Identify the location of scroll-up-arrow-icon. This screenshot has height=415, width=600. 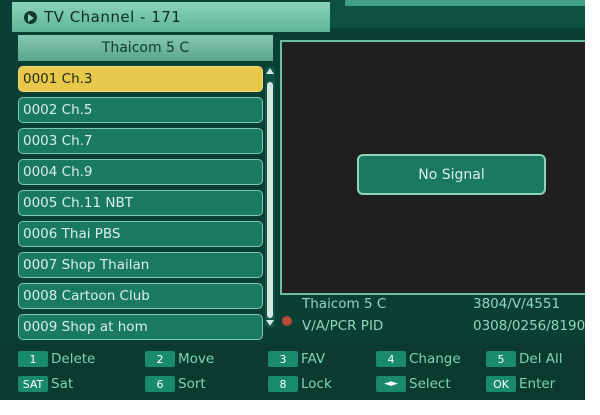
(270, 71).